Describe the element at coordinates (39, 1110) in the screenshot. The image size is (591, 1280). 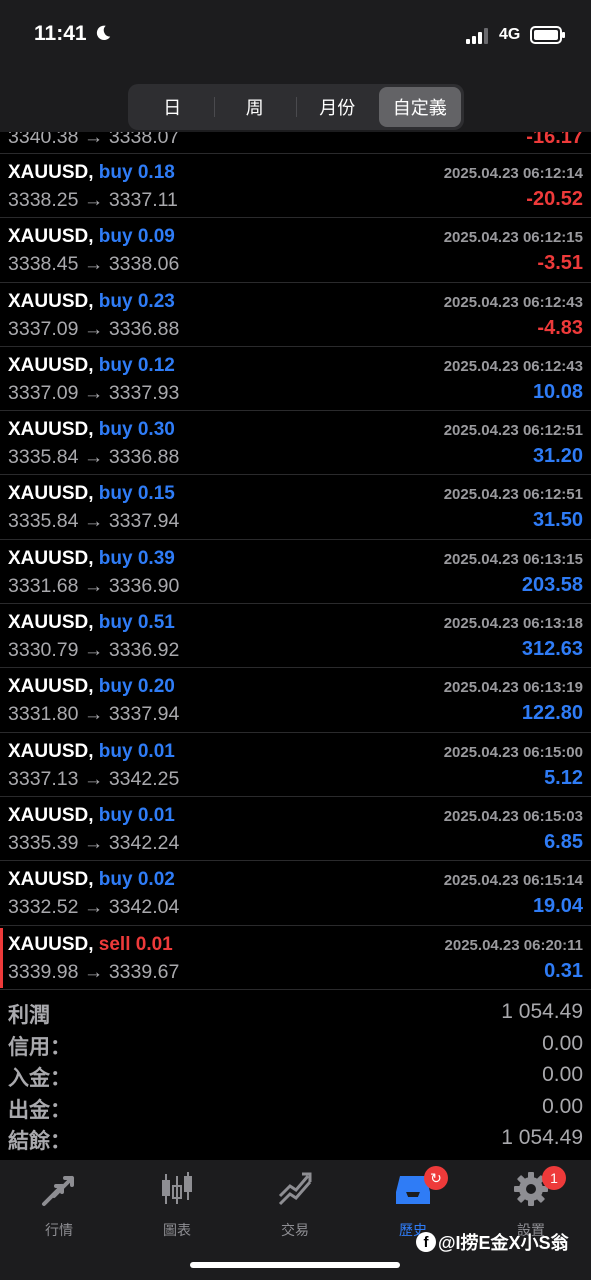
I see `summary-label: 出金：` at that location.